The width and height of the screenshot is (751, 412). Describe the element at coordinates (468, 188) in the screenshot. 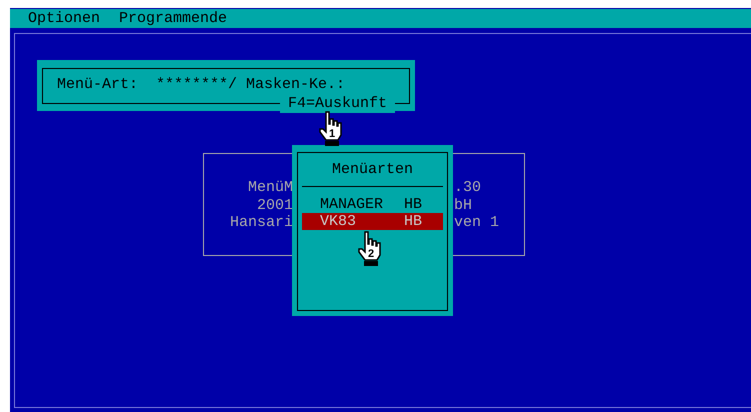

I see `info-text: .30` at that location.